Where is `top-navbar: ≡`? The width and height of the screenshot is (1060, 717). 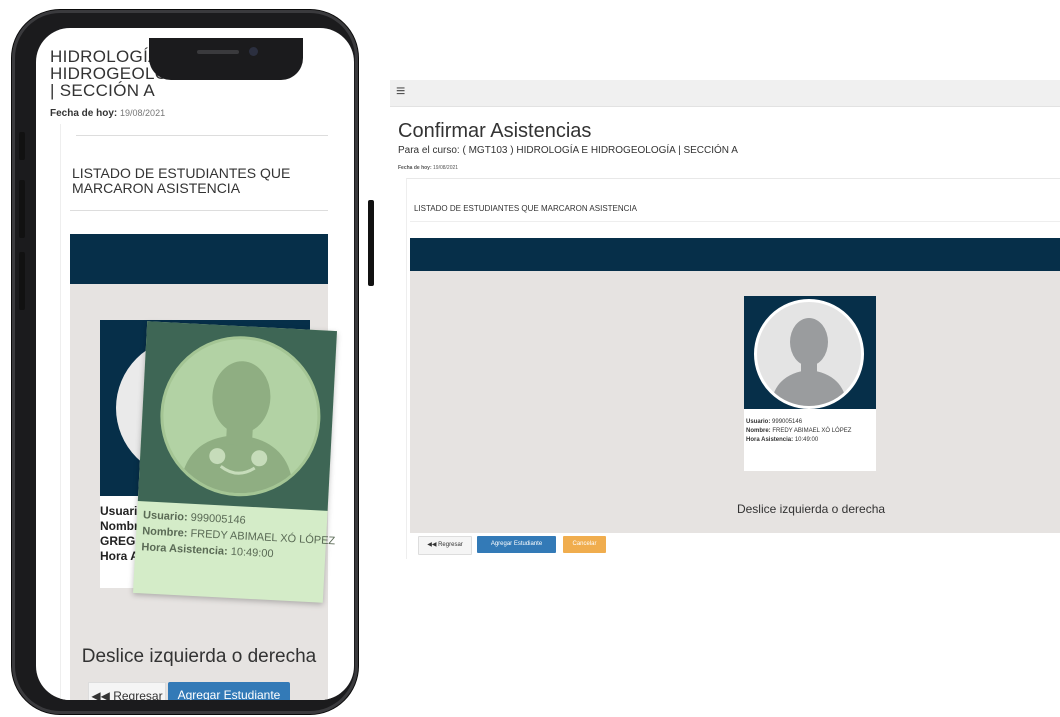 top-navbar: ≡ is located at coordinates (725, 93).